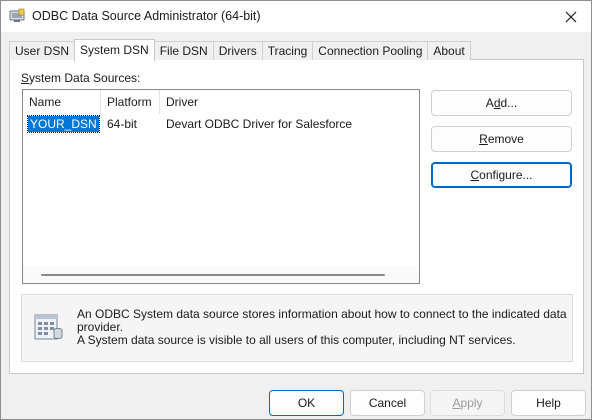 The image size is (592, 420). I want to click on data-source-icon, so click(48, 327).